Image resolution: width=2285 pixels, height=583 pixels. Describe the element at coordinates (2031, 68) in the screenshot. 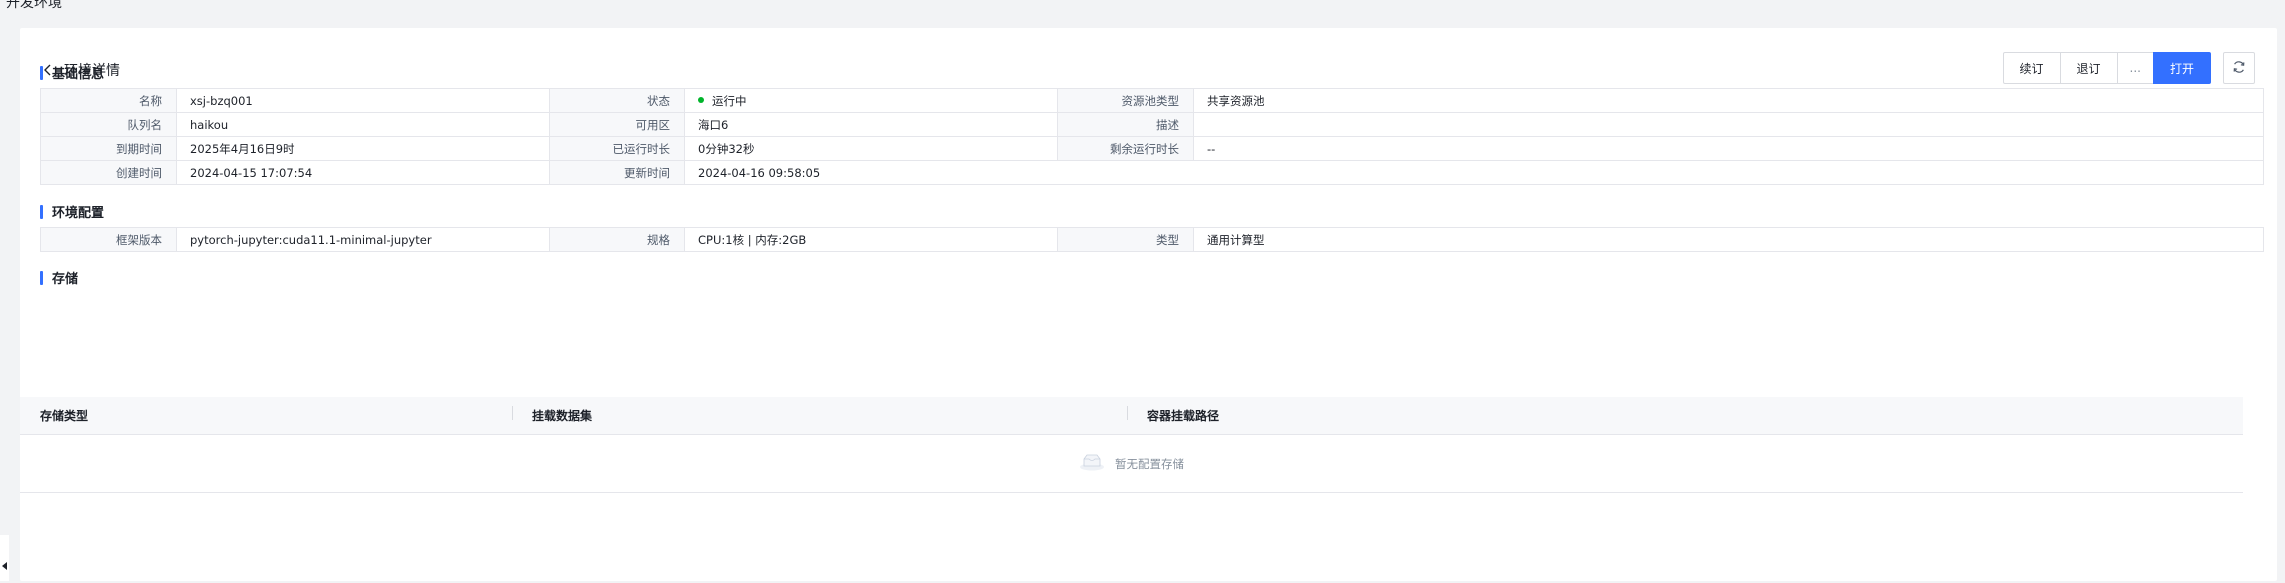

I see `renew-button: 续订` at that location.